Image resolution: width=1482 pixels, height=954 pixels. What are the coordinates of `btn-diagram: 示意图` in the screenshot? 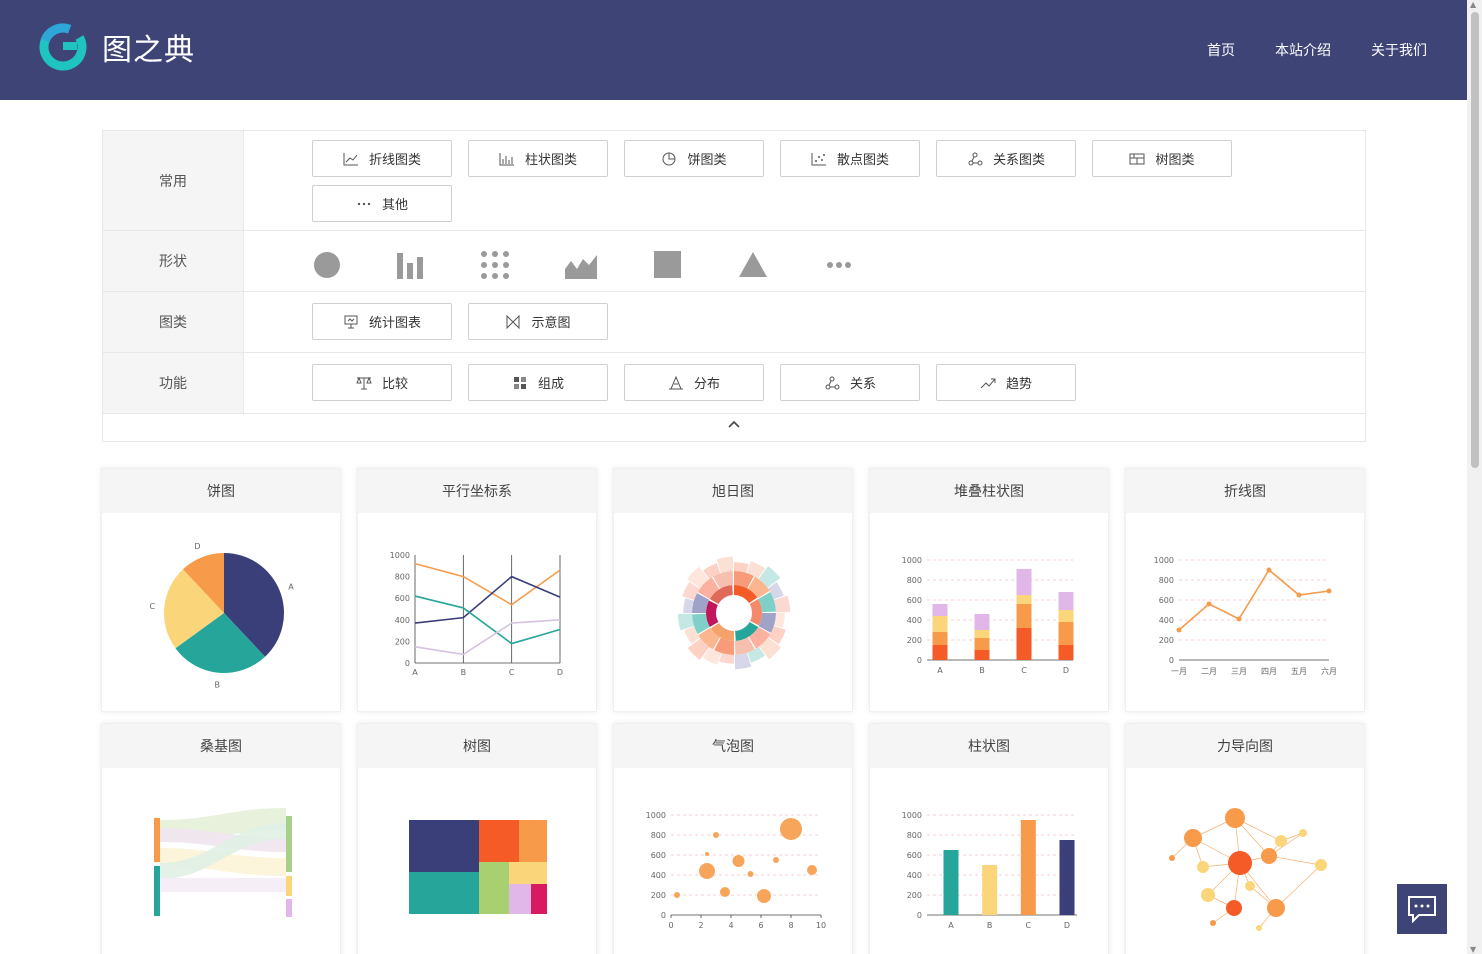 It's located at (538, 321).